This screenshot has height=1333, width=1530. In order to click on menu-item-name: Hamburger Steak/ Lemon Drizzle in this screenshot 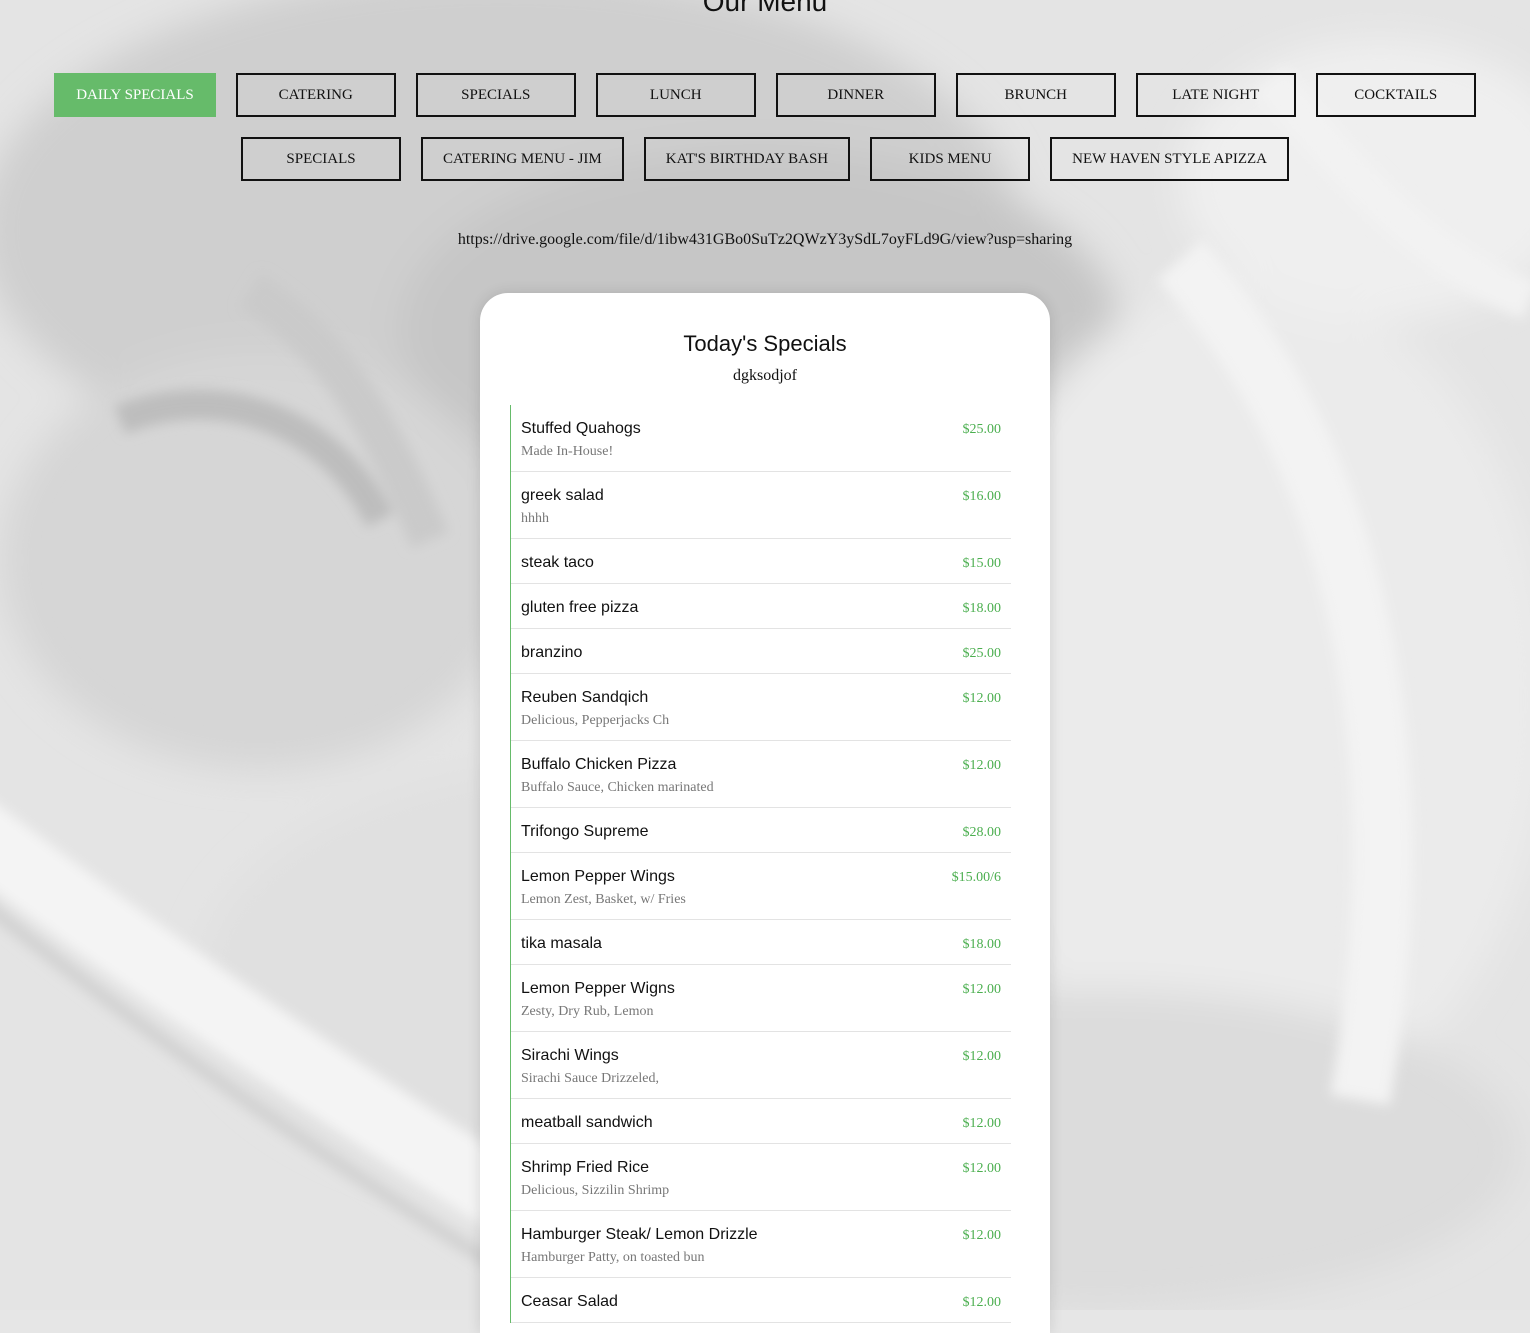, I will do `click(639, 1234)`.